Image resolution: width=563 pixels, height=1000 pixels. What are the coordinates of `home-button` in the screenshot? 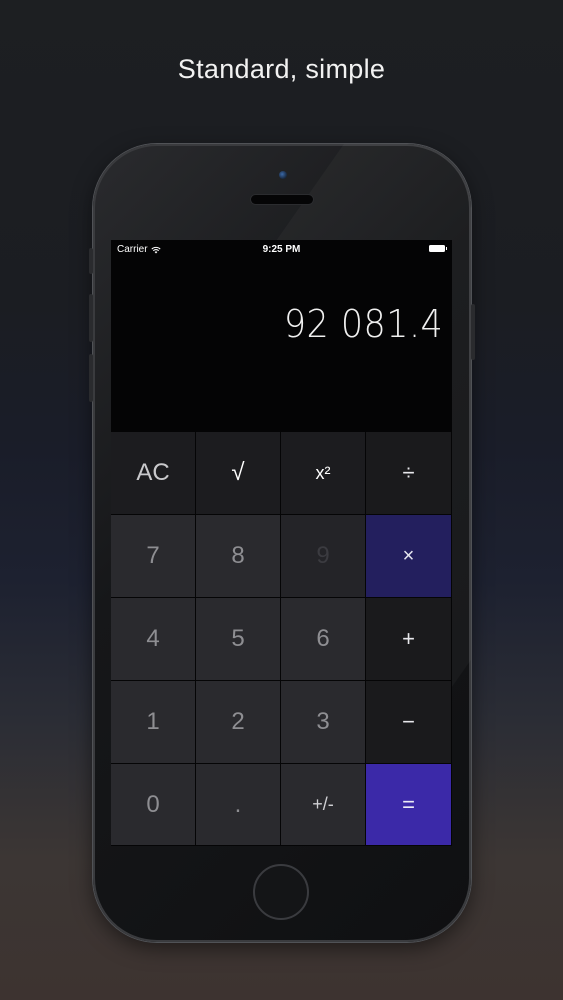 It's located at (281, 892).